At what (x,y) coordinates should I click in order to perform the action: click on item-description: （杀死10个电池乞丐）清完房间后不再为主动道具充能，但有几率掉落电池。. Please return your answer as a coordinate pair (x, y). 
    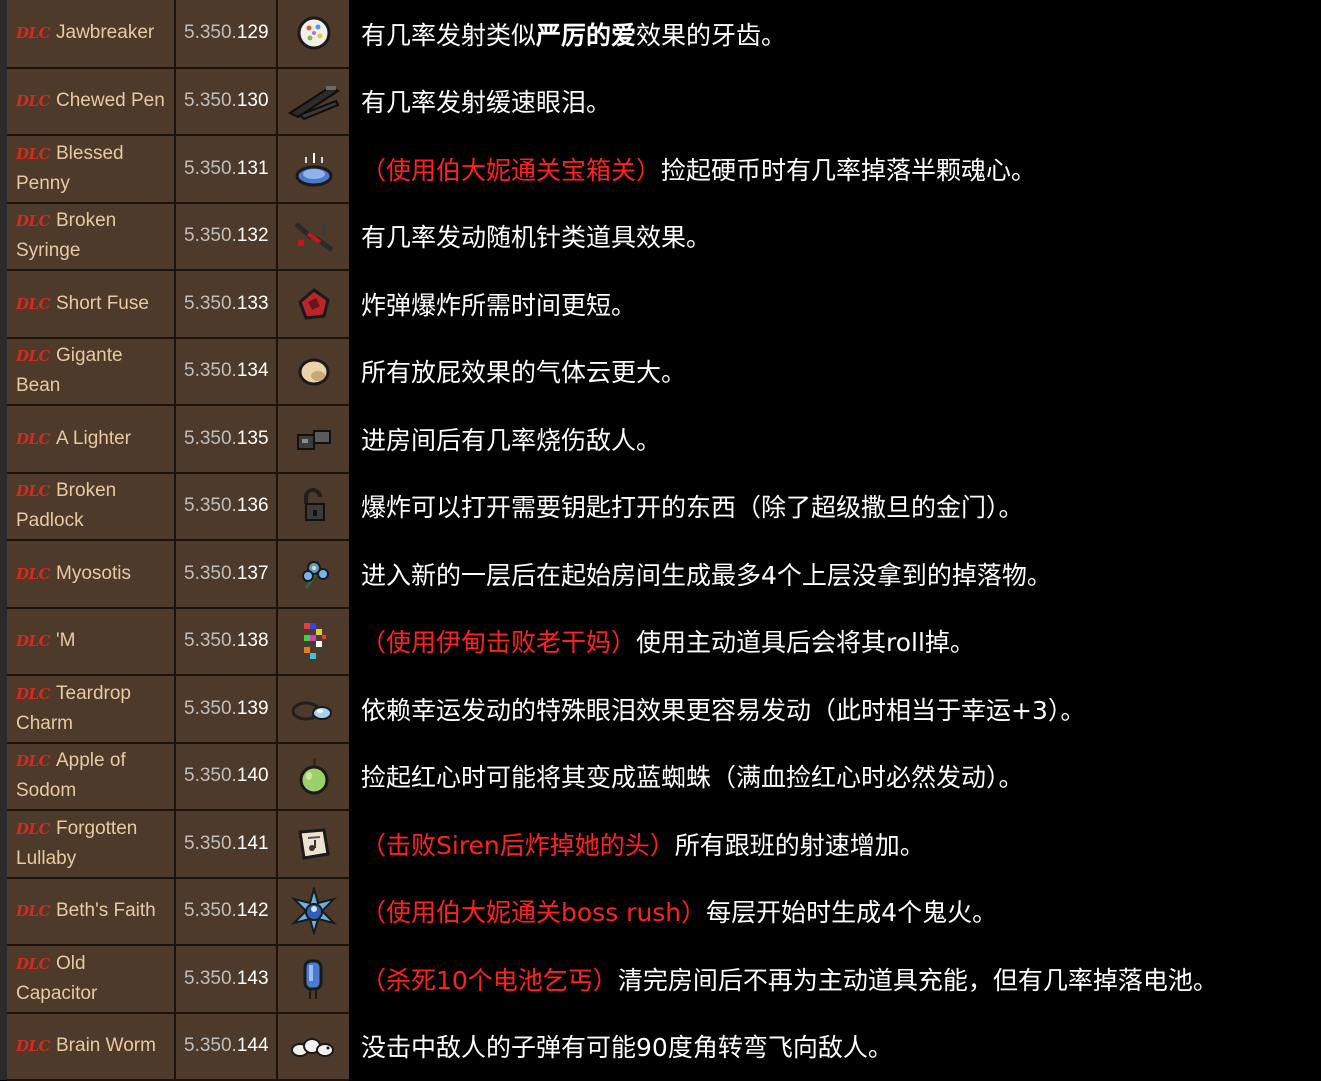
    Looking at the image, I should click on (841, 979).